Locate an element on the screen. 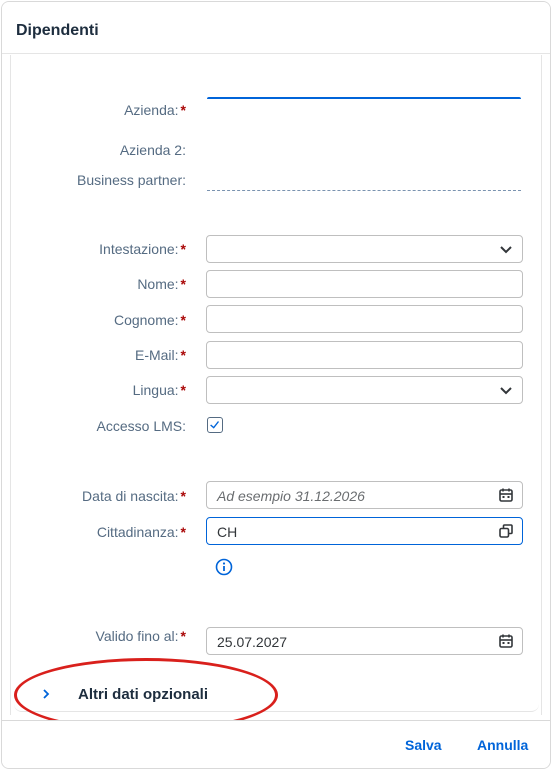 Image resolution: width=552 pixels, height=770 pixels. lingua-label: Lingua: * is located at coordinates (159, 390).